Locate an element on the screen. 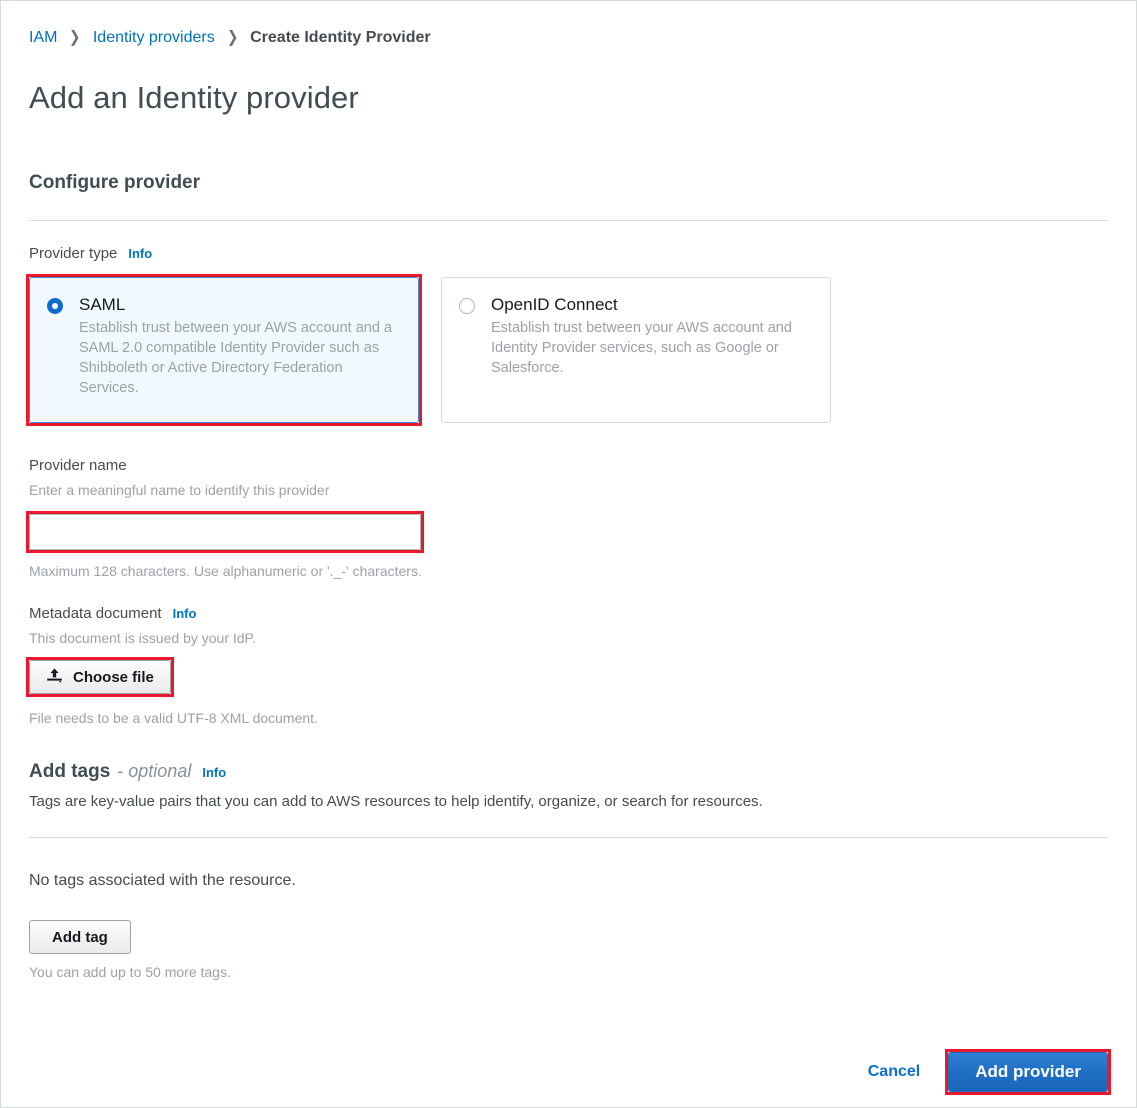 This screenshot has width=1137, height=1108. metadata-document-hint: This document is issued by your IdP. is located at coordinates (142, 638).